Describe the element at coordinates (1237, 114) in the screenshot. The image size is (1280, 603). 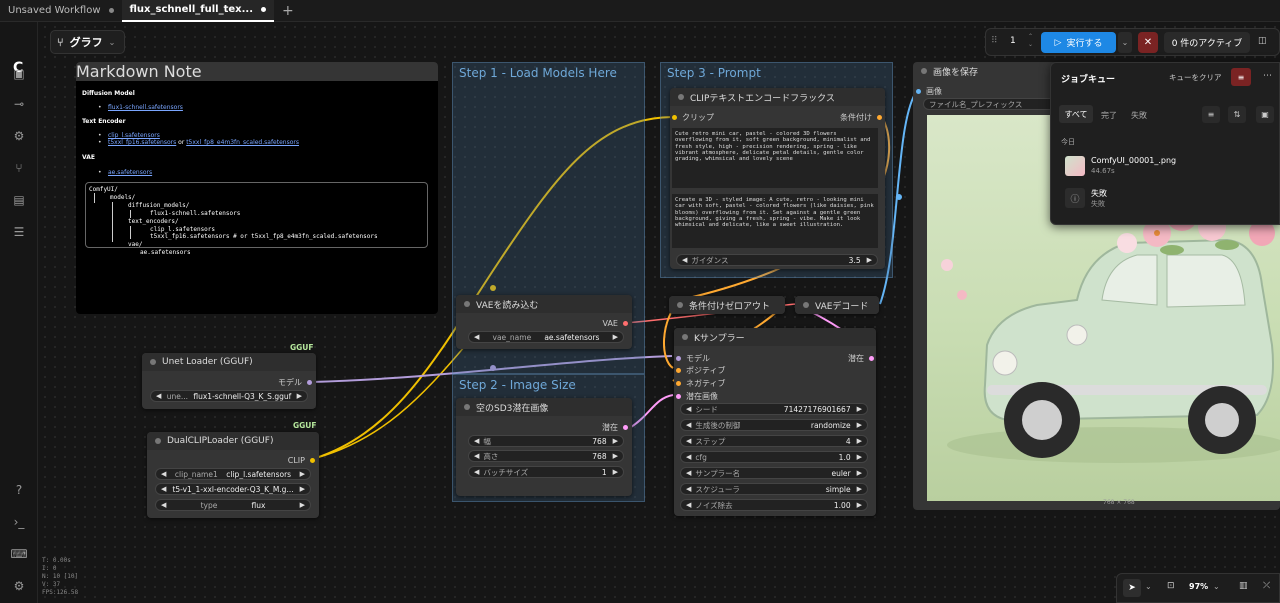
I see `sort-icon: ⇅` at that location.